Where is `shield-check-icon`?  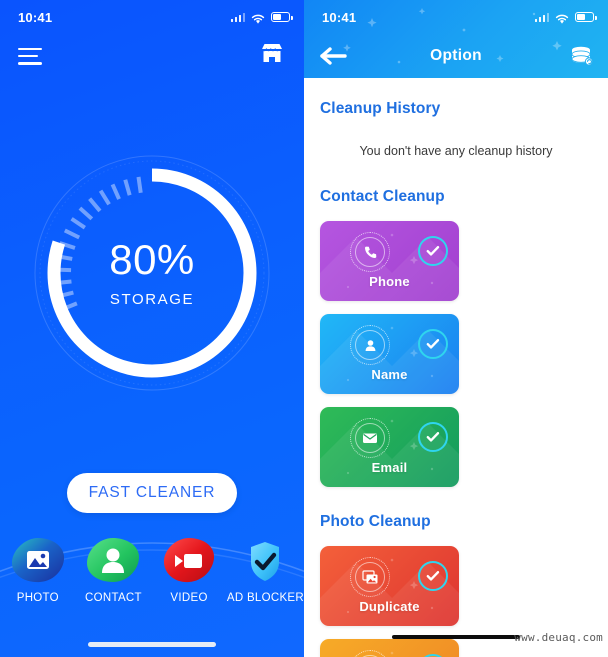
shield-check-icon is located at coordinates (265, 561).